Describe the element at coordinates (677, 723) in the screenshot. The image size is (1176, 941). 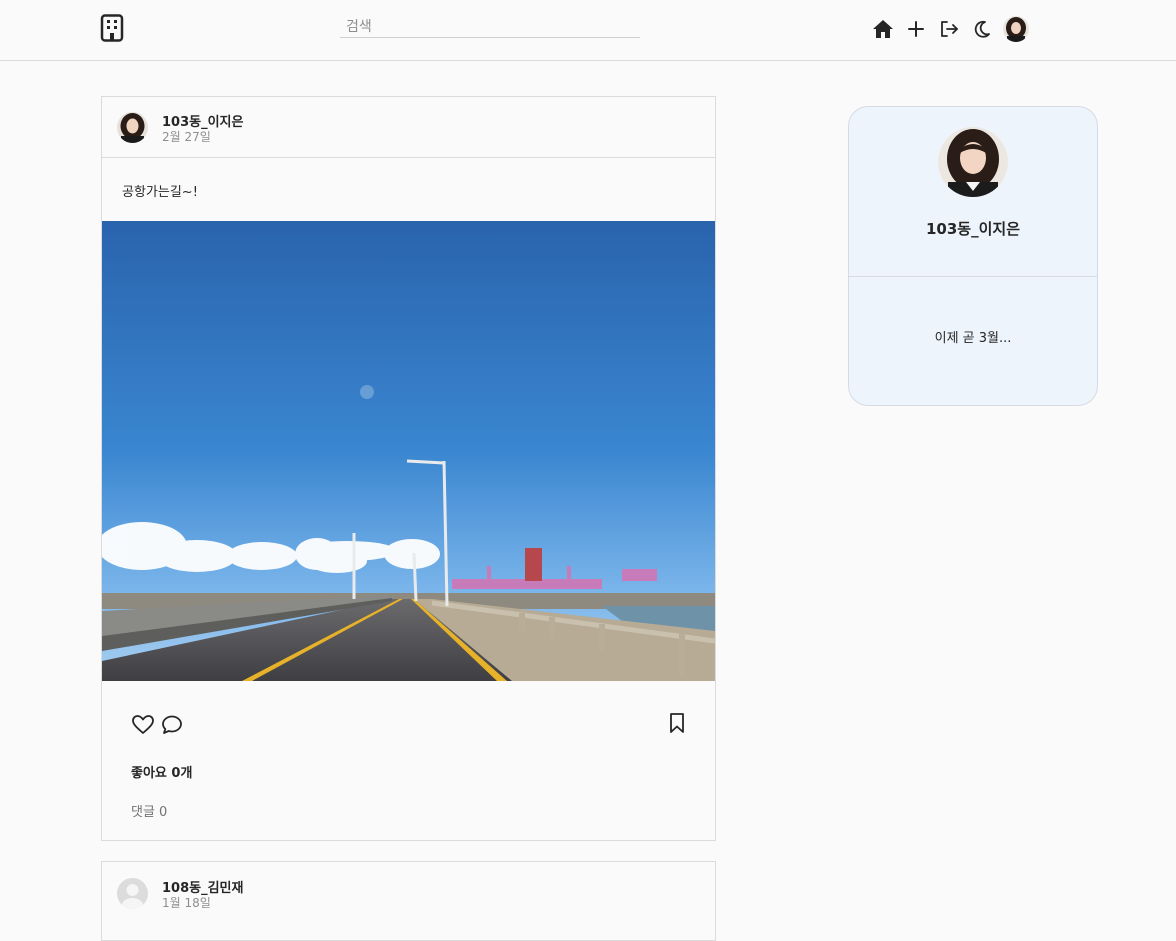
I see `bookmark-icon` at that location.